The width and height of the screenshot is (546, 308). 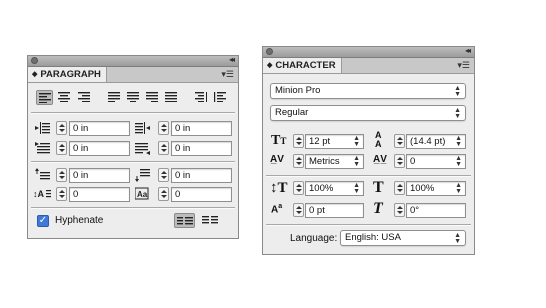 I want to click on justify-right-icon, so click(x=152, y=97).